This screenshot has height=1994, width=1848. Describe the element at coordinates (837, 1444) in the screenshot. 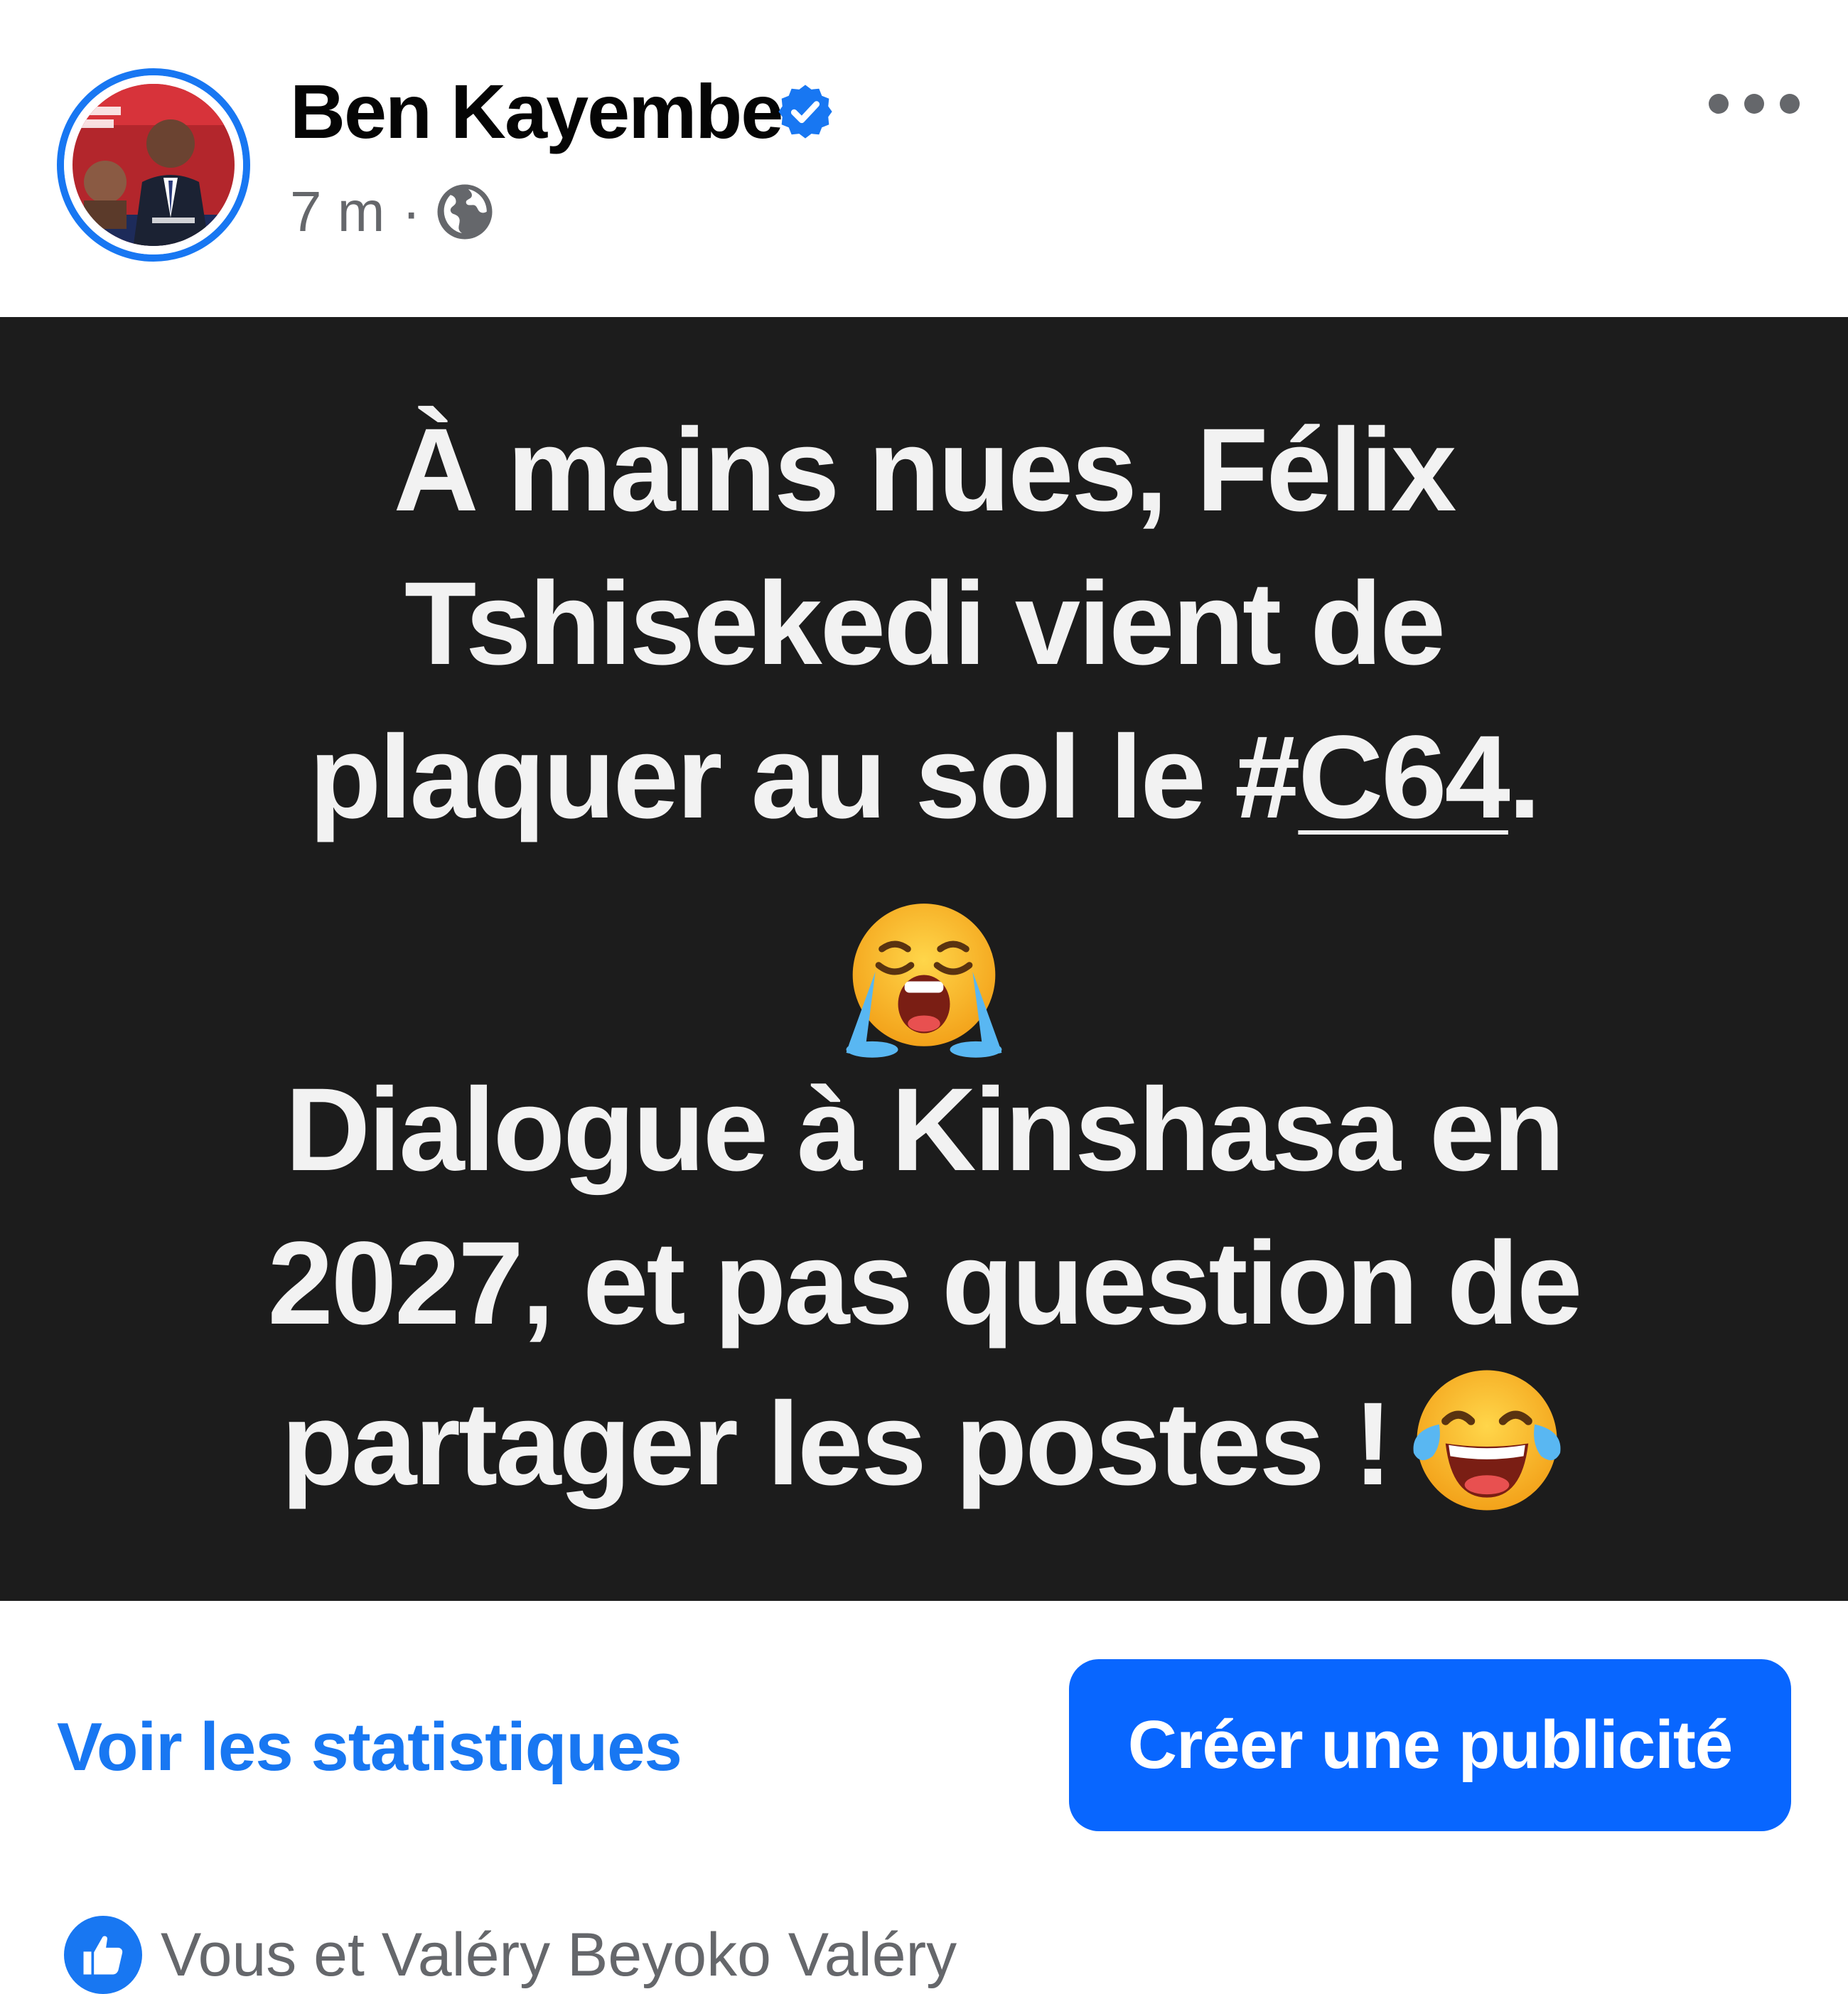

I see `post-line-text: partager les postes !` at that location.